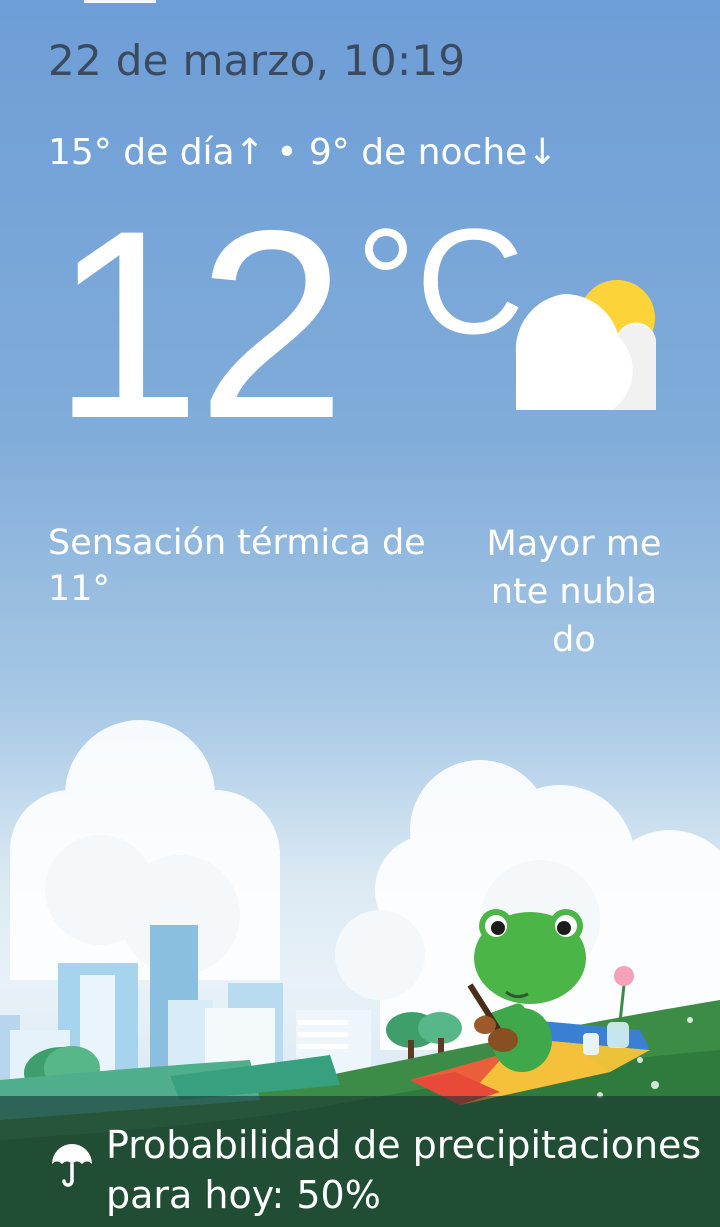 Image resolution: width=720 pixels, height=1227 pixels. Describe the element at coordinates (237, 566) in the screenshot. I see `feels-like-temperature: Sensación térmica de 11°` at that location.